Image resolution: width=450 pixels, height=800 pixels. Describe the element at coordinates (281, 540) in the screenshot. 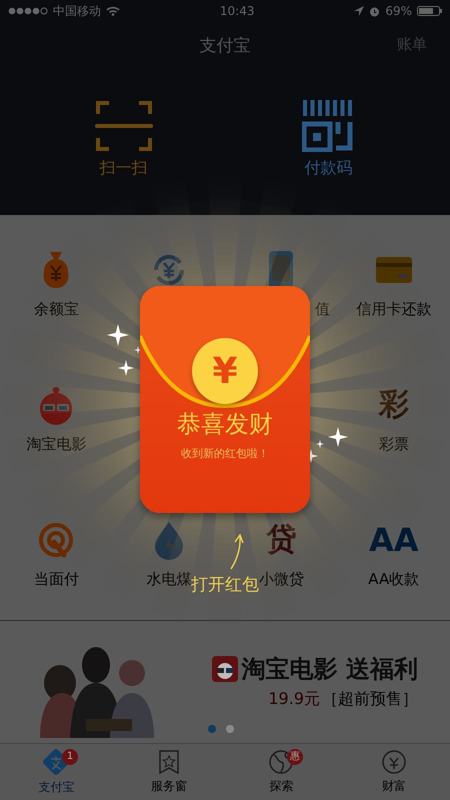

I see `glyph-icon: 贷` at that location.